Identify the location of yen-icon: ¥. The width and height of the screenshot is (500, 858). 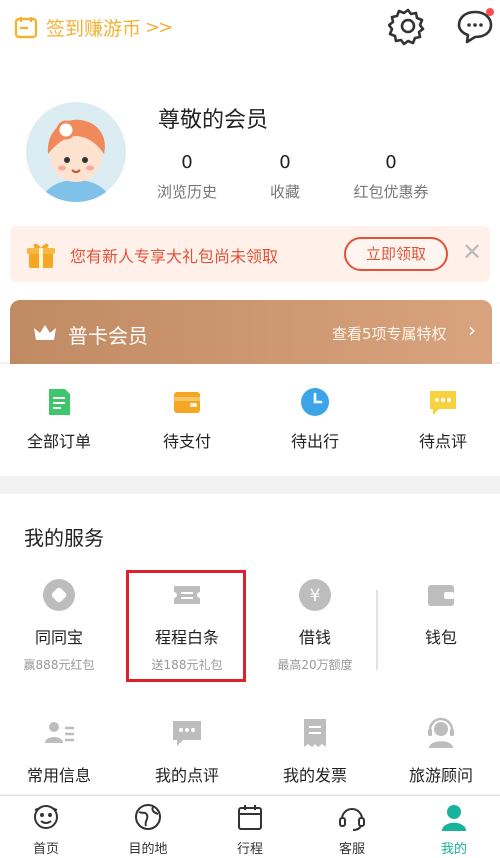
(315, 595).